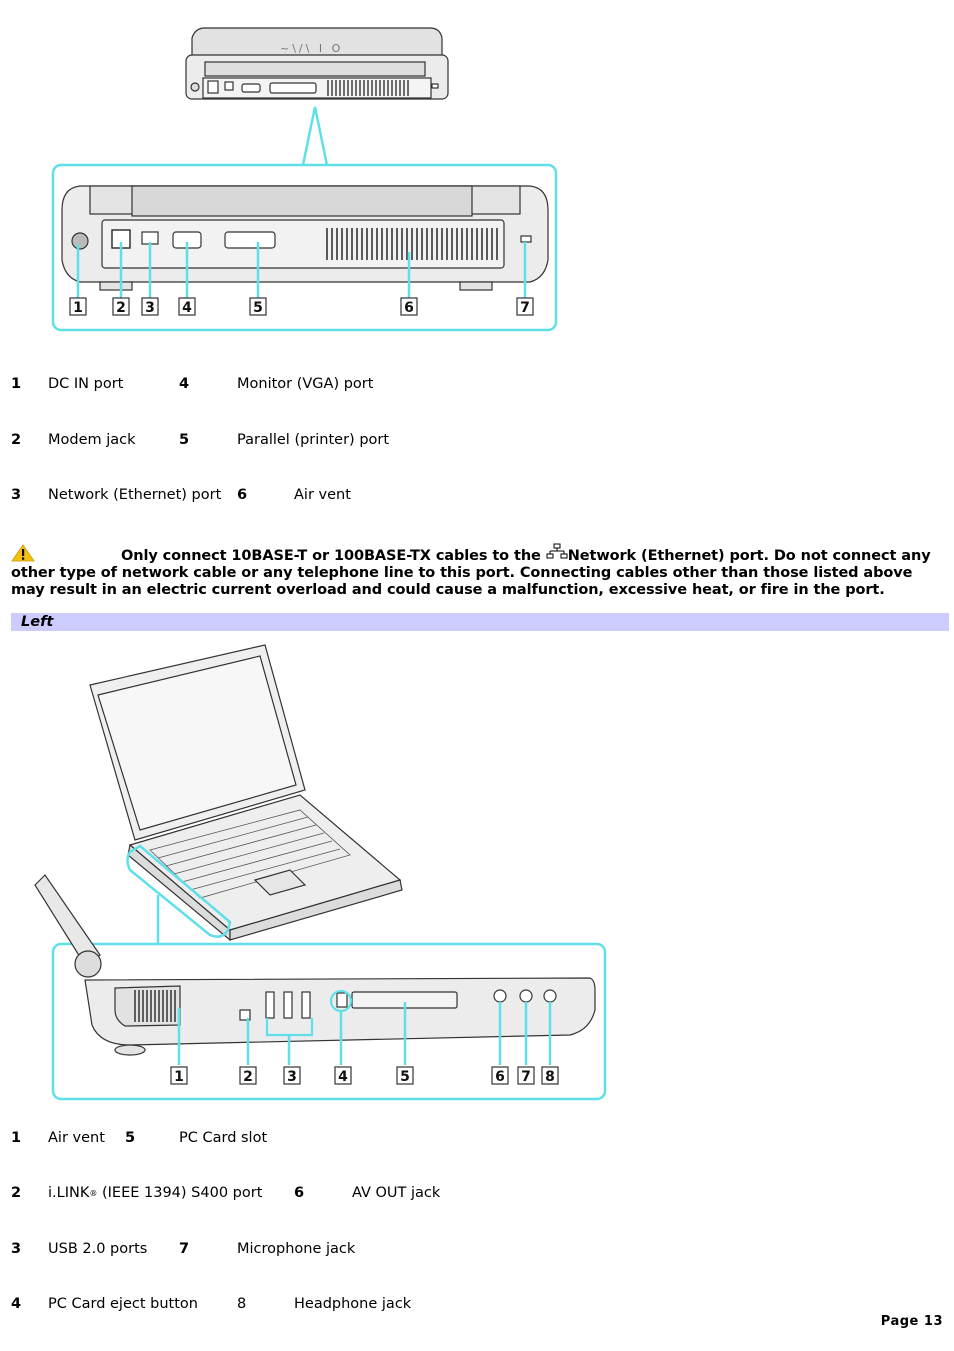 The height and width of the screenshot is (1351, 954). I want to click on page-number: Page 13, so click(911, 1321).